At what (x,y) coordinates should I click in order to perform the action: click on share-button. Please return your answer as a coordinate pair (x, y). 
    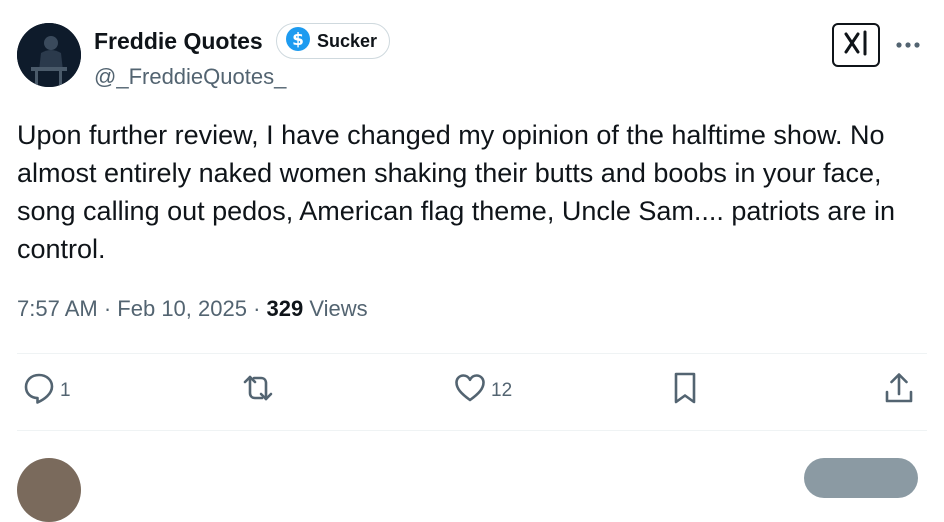
    Looking at the image, I should click on (899, 391).